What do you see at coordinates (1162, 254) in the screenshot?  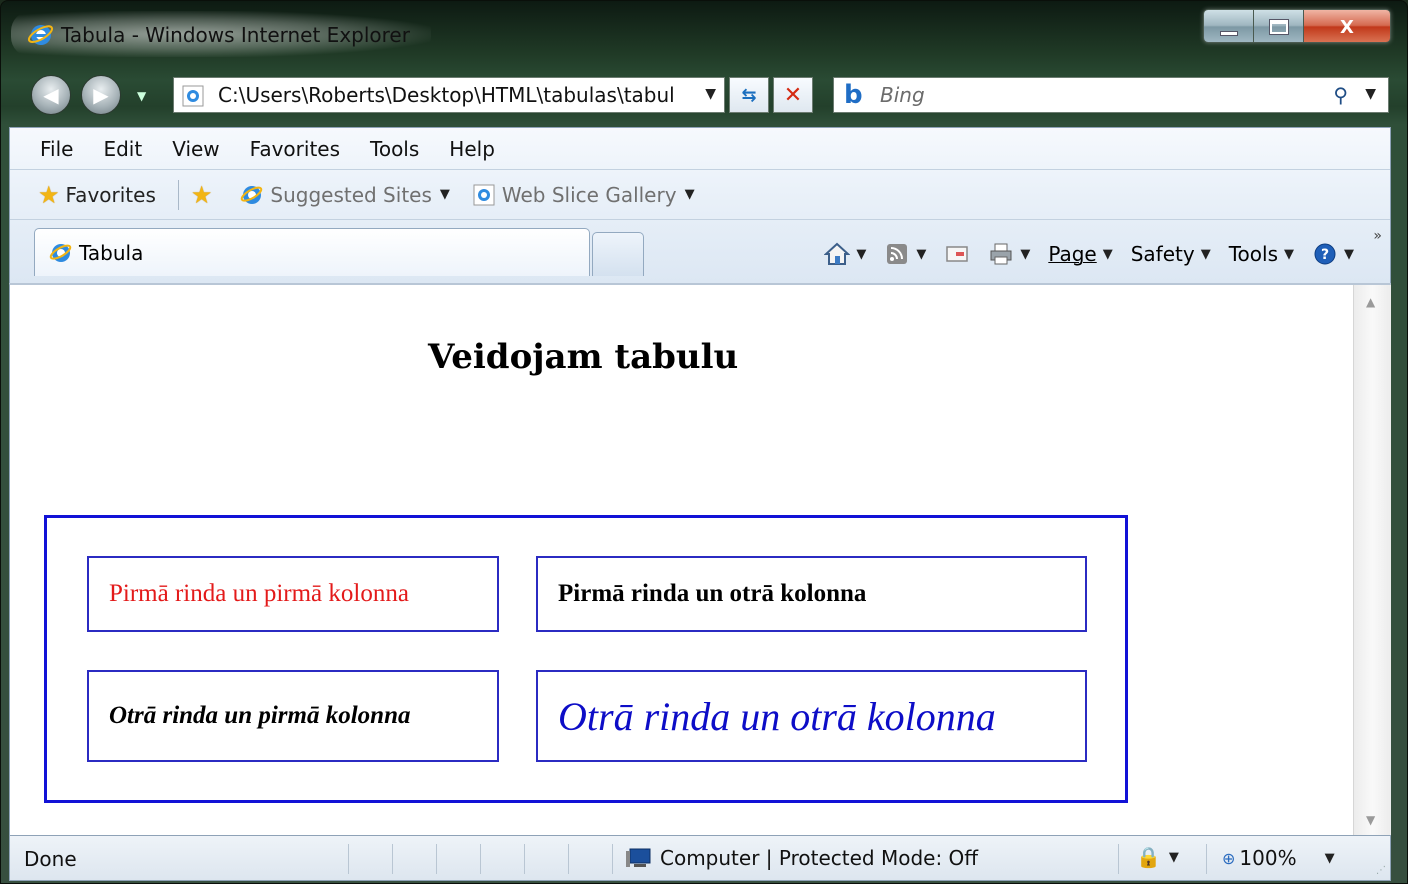 I see `safety-menu-label: Safety` at bounding box center [1162, 254].